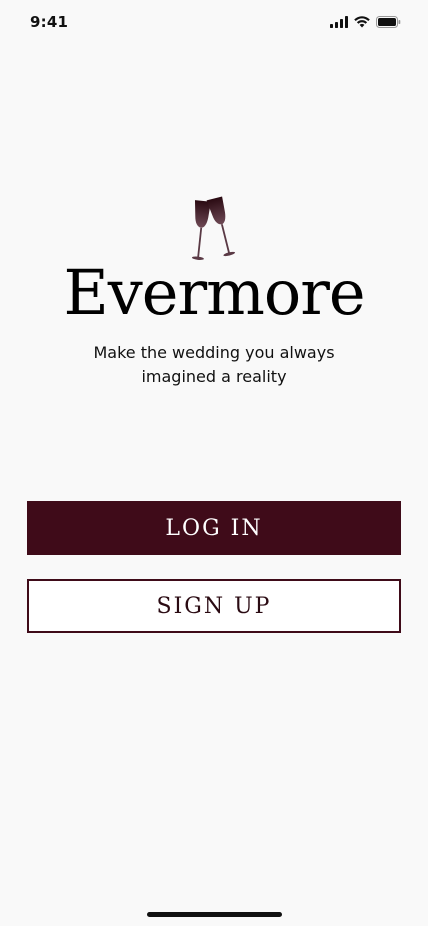 Image resolution: width=428 pixels, height=926 pixels. What do you see at coordinates (214, 292) in the screenshot?
I see `app-title: Evermore` at bounding box center [214, 292].